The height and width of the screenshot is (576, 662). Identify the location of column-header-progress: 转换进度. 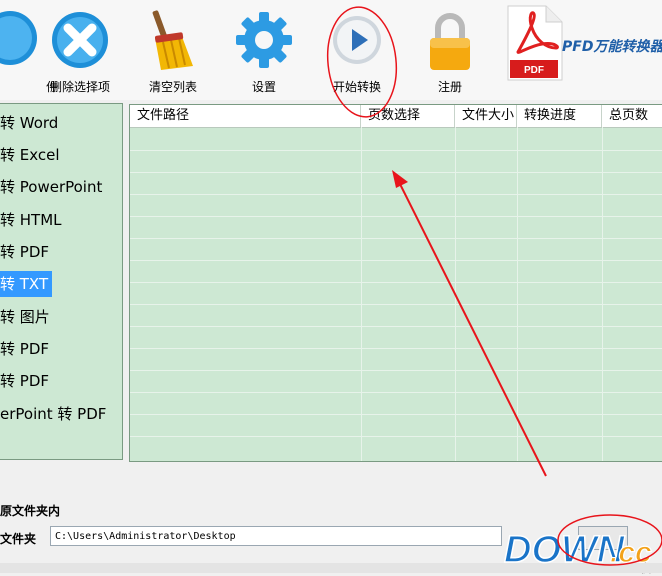
(559, 116).